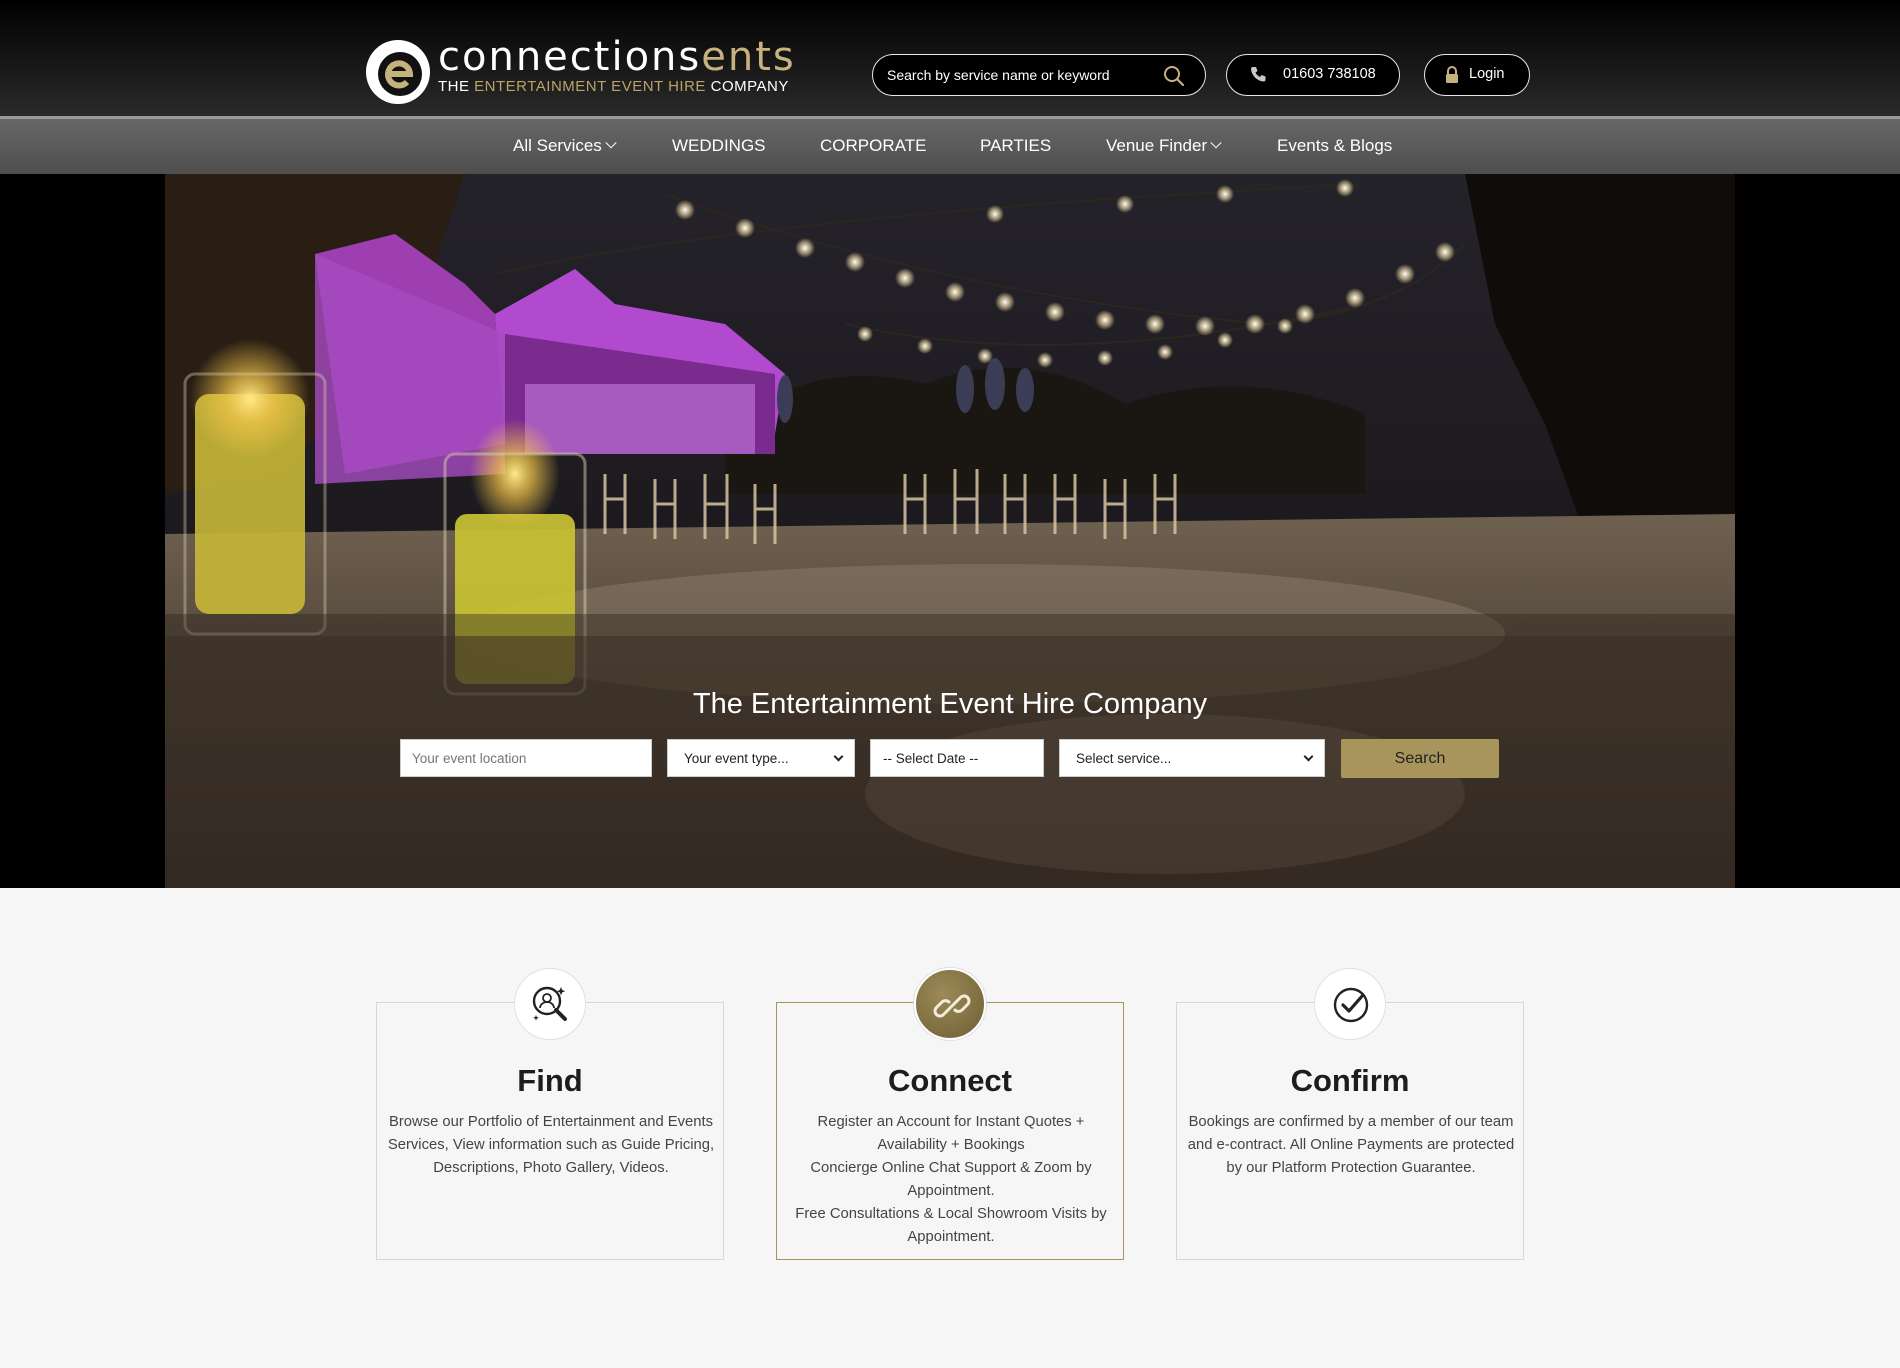  What do you see at coordinates (1350, 1004) in the screenshot?
I see `check-circle-icon` at bounding box center [1350, 1004].